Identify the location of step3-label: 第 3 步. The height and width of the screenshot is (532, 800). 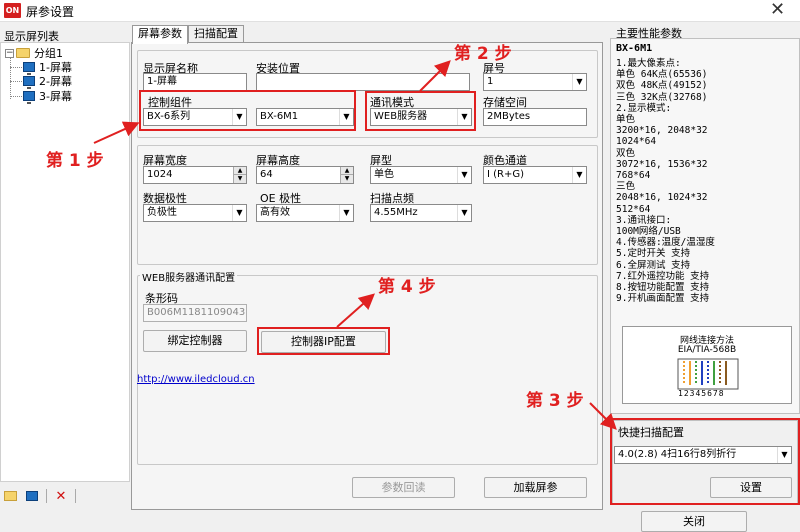
(555, 401).